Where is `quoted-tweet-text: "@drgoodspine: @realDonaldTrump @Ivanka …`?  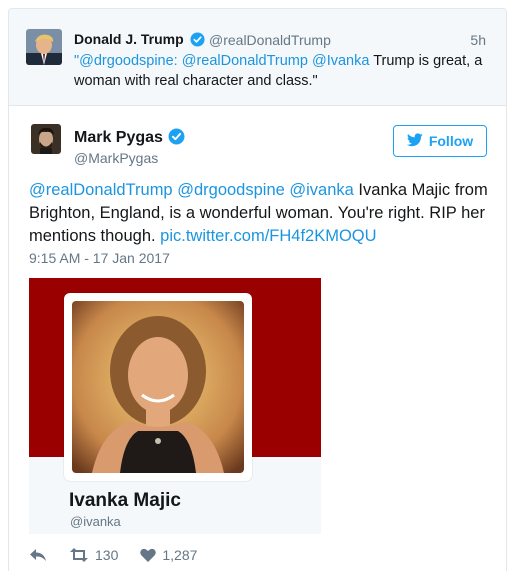 quoted-tweet-text: "@drgoodspine: @realDonaldTrump @Ivanka … is located at coordinates (284, 71).